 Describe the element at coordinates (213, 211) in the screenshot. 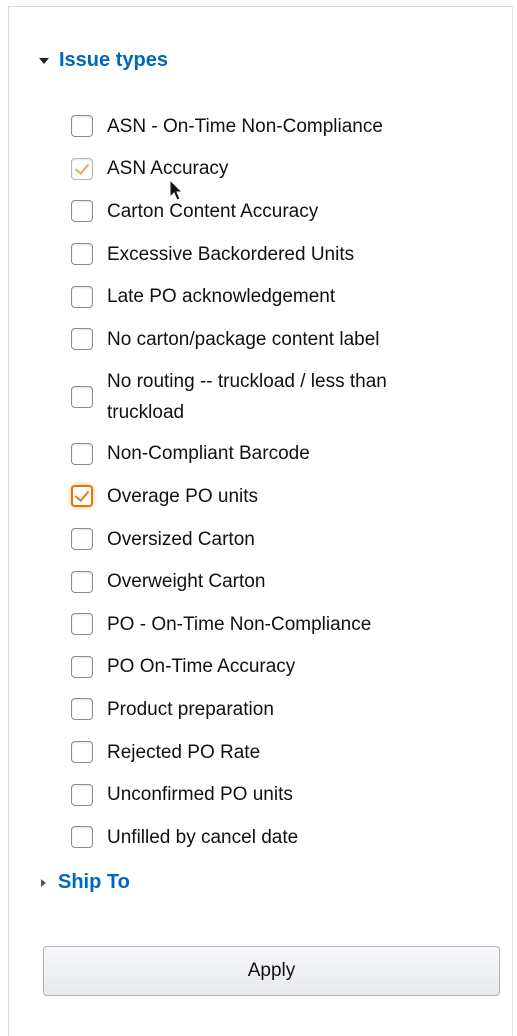

I see `checkbox-label: Carton Content Accuracy` at that location.